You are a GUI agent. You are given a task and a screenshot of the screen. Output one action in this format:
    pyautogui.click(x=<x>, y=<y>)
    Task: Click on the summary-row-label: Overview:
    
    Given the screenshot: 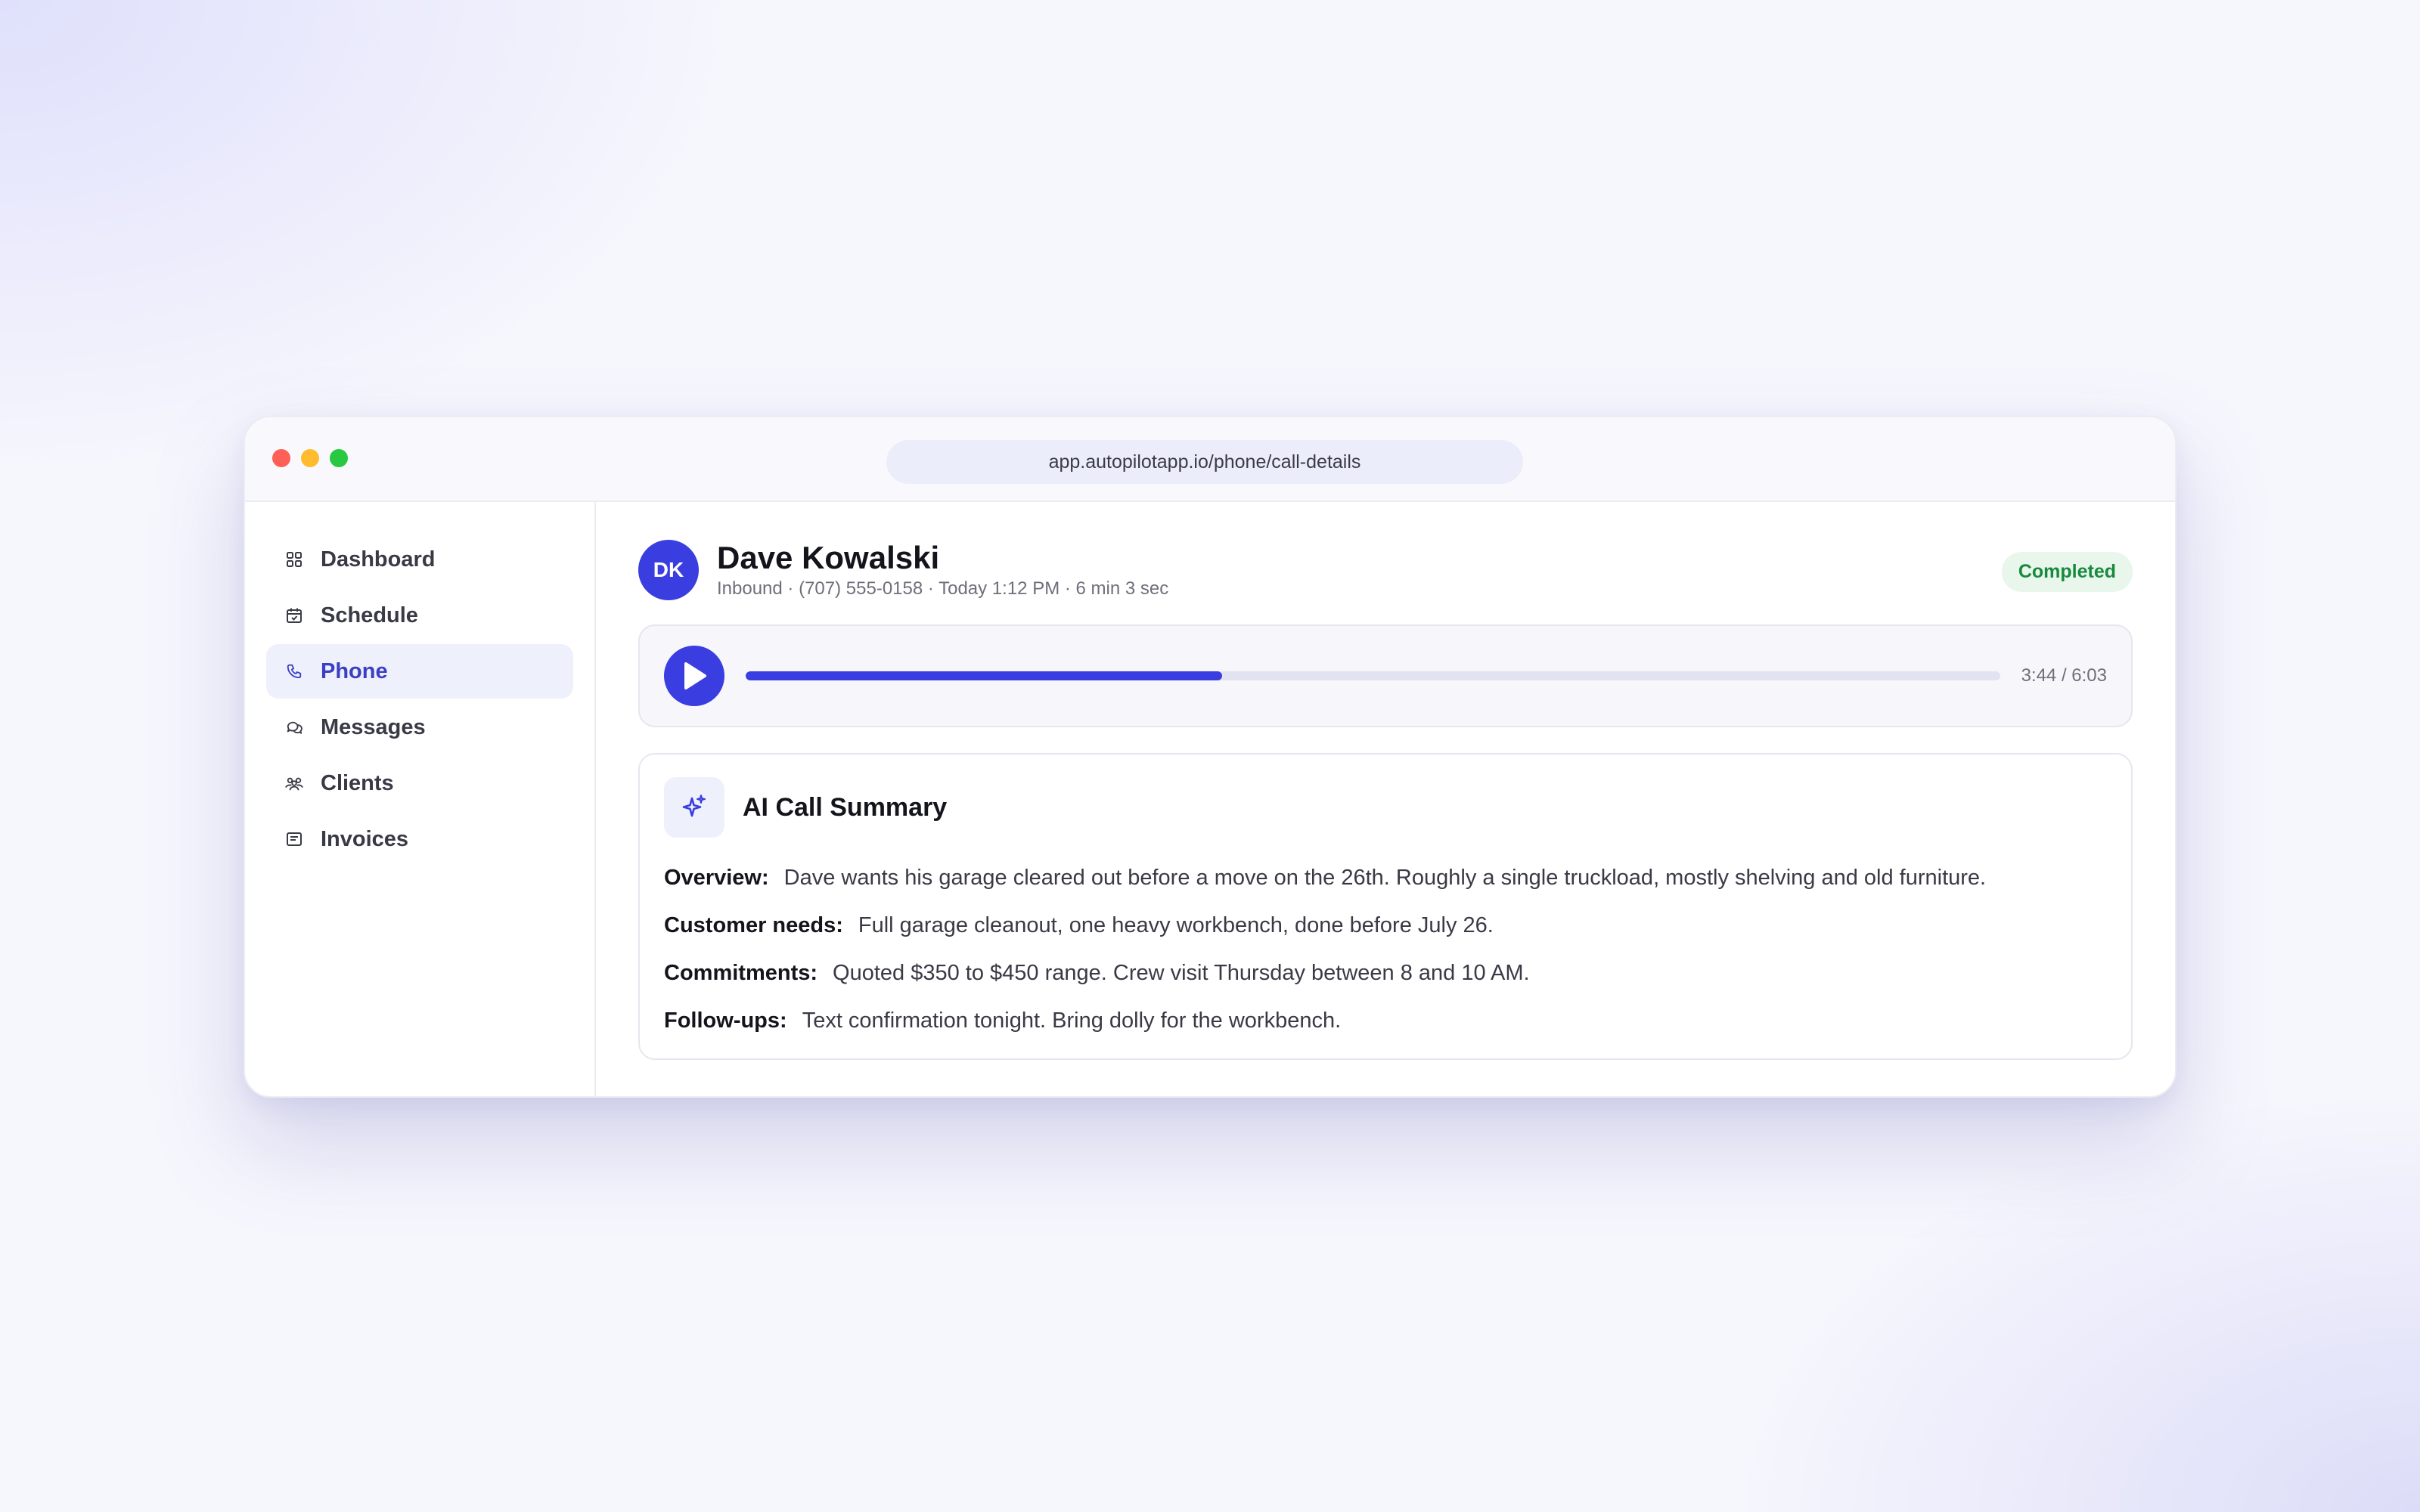 What is the action you would take?
    pyautogui.click(x=716, y=878)
    